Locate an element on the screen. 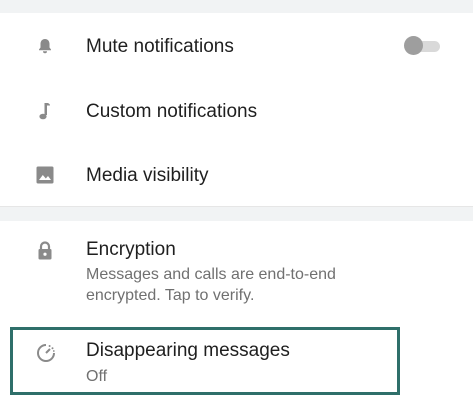 The width and height of the screenshot is (473, 401). media-visibility-label: Media visibility is located at coordinates (147, 175).